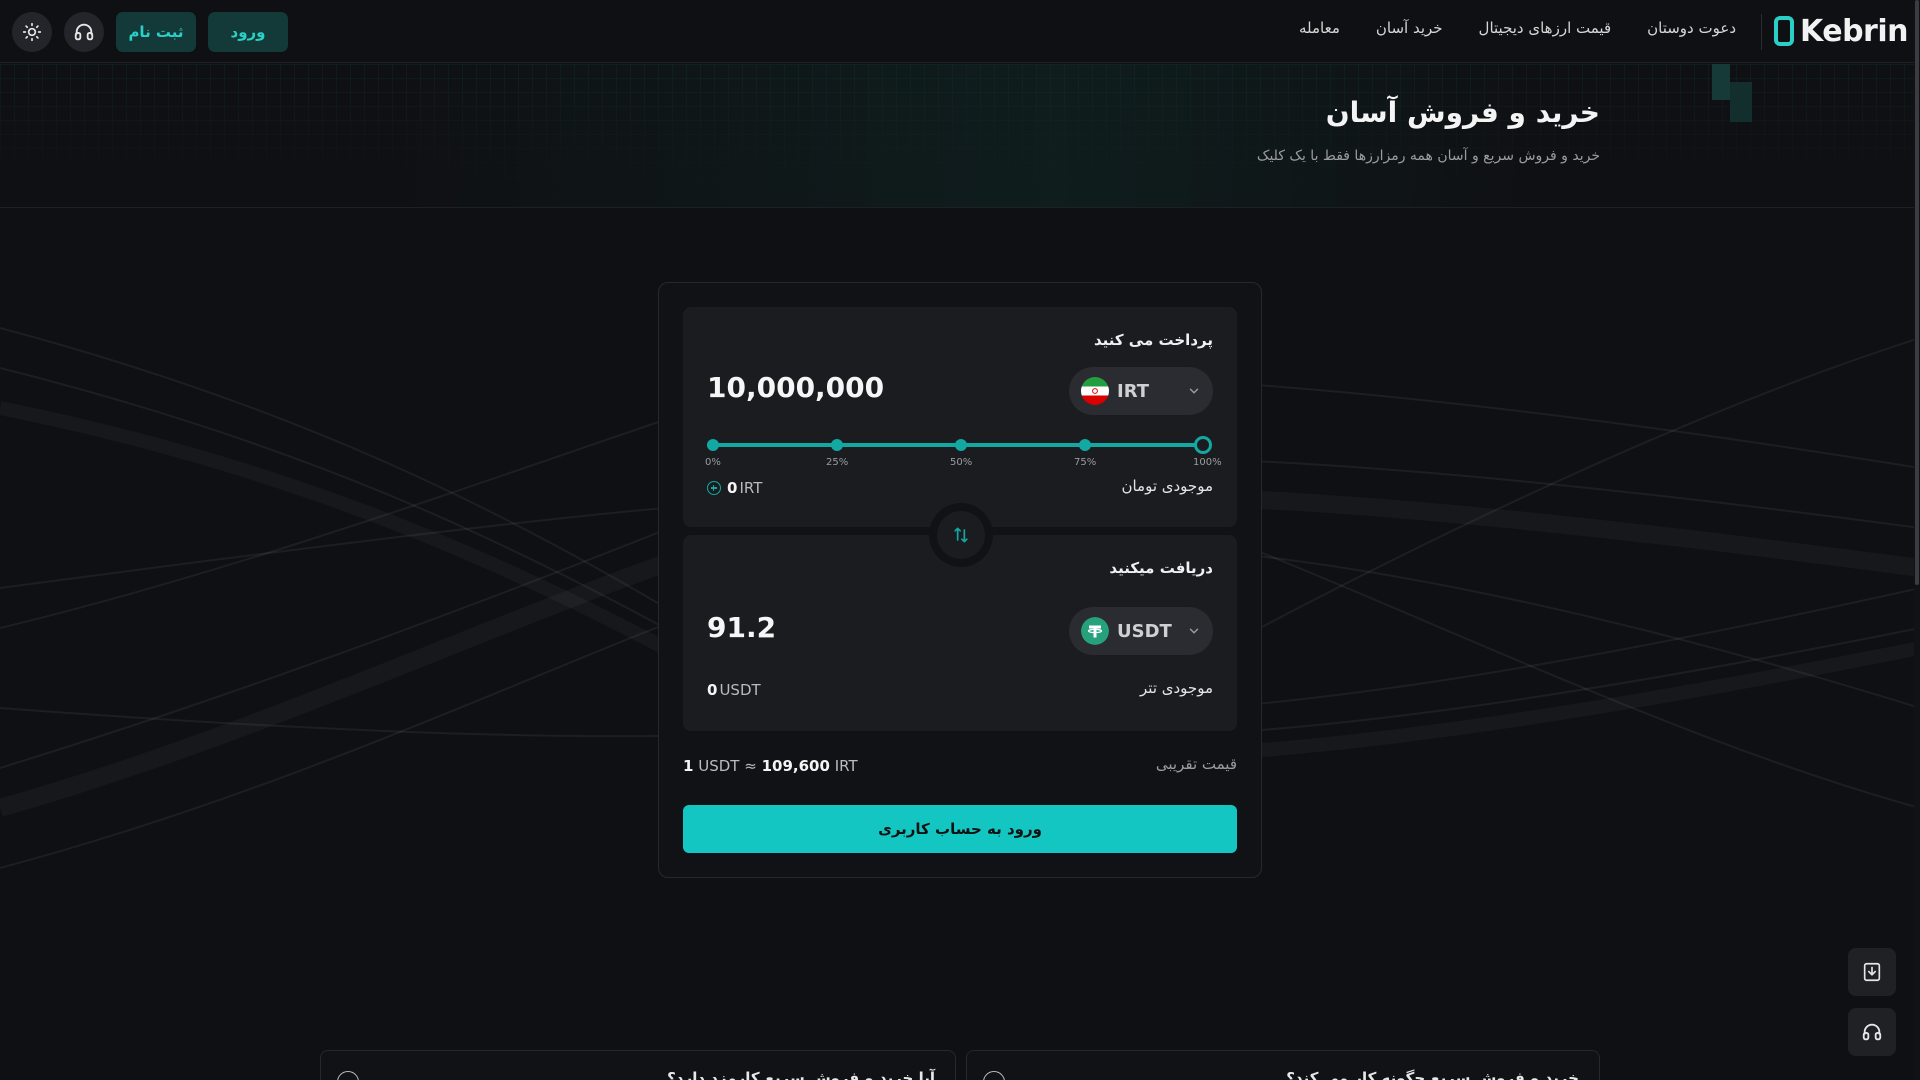 Image resolution: width=1920 pixels, height=1080 pixels. What do you see at coordinates (1691, 28) in the screenshot?
I see `nav-item-invite-friends: دعوت دوستان` at bounding box center [1691, 28].